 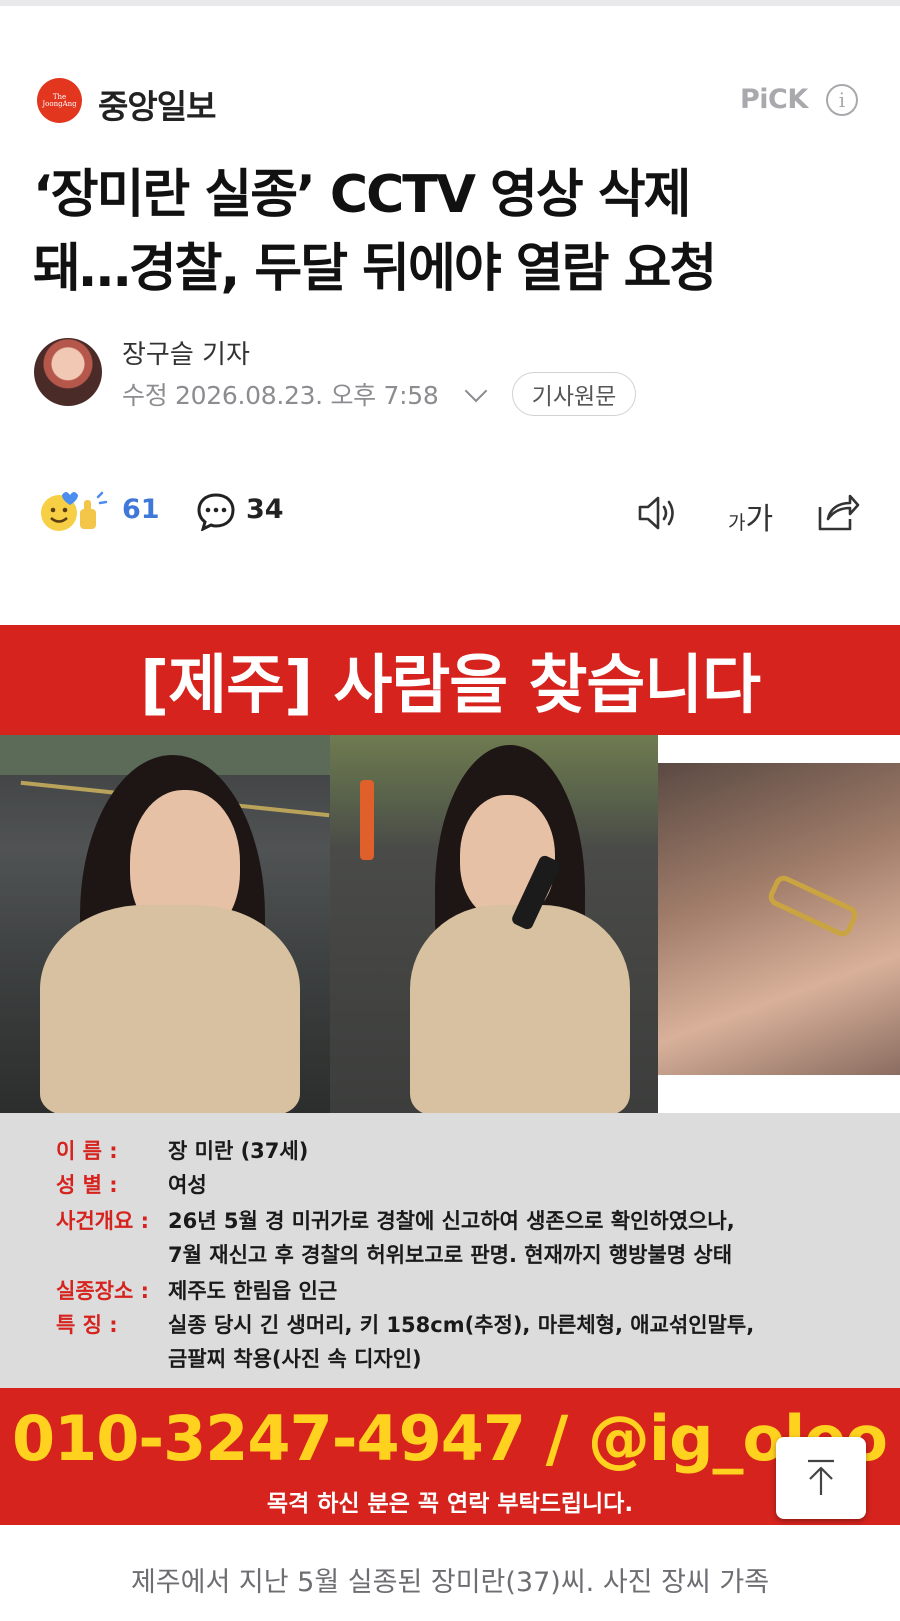 What do you see at coordinates (737, 523) in the screenshot?
I see `font-size-small-label: 가` at bounding box center [737, 523].